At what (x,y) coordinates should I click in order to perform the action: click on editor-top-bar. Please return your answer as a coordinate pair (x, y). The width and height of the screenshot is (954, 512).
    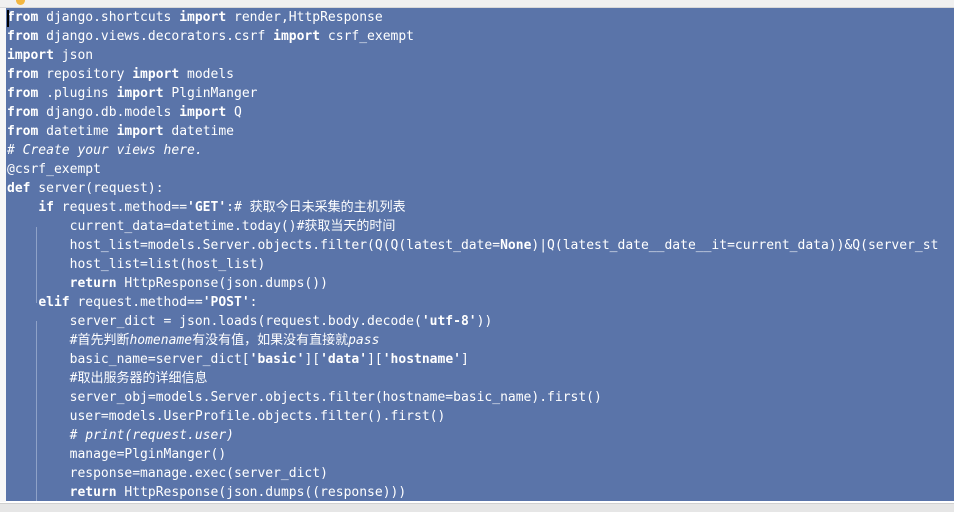
    Looking at the image, I should click on (477, 4).